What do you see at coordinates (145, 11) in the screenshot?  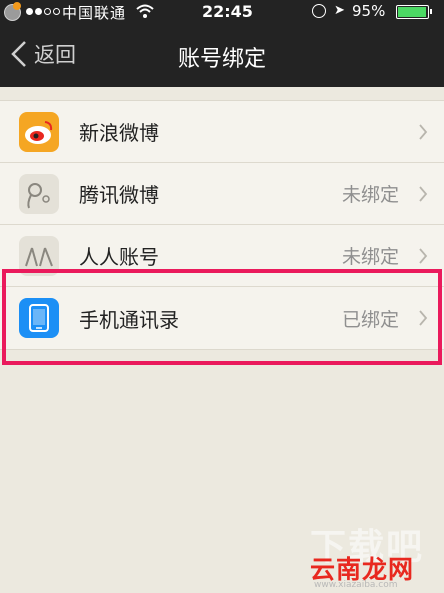 I see `wifi-icon` at bounding box center [145, 11].